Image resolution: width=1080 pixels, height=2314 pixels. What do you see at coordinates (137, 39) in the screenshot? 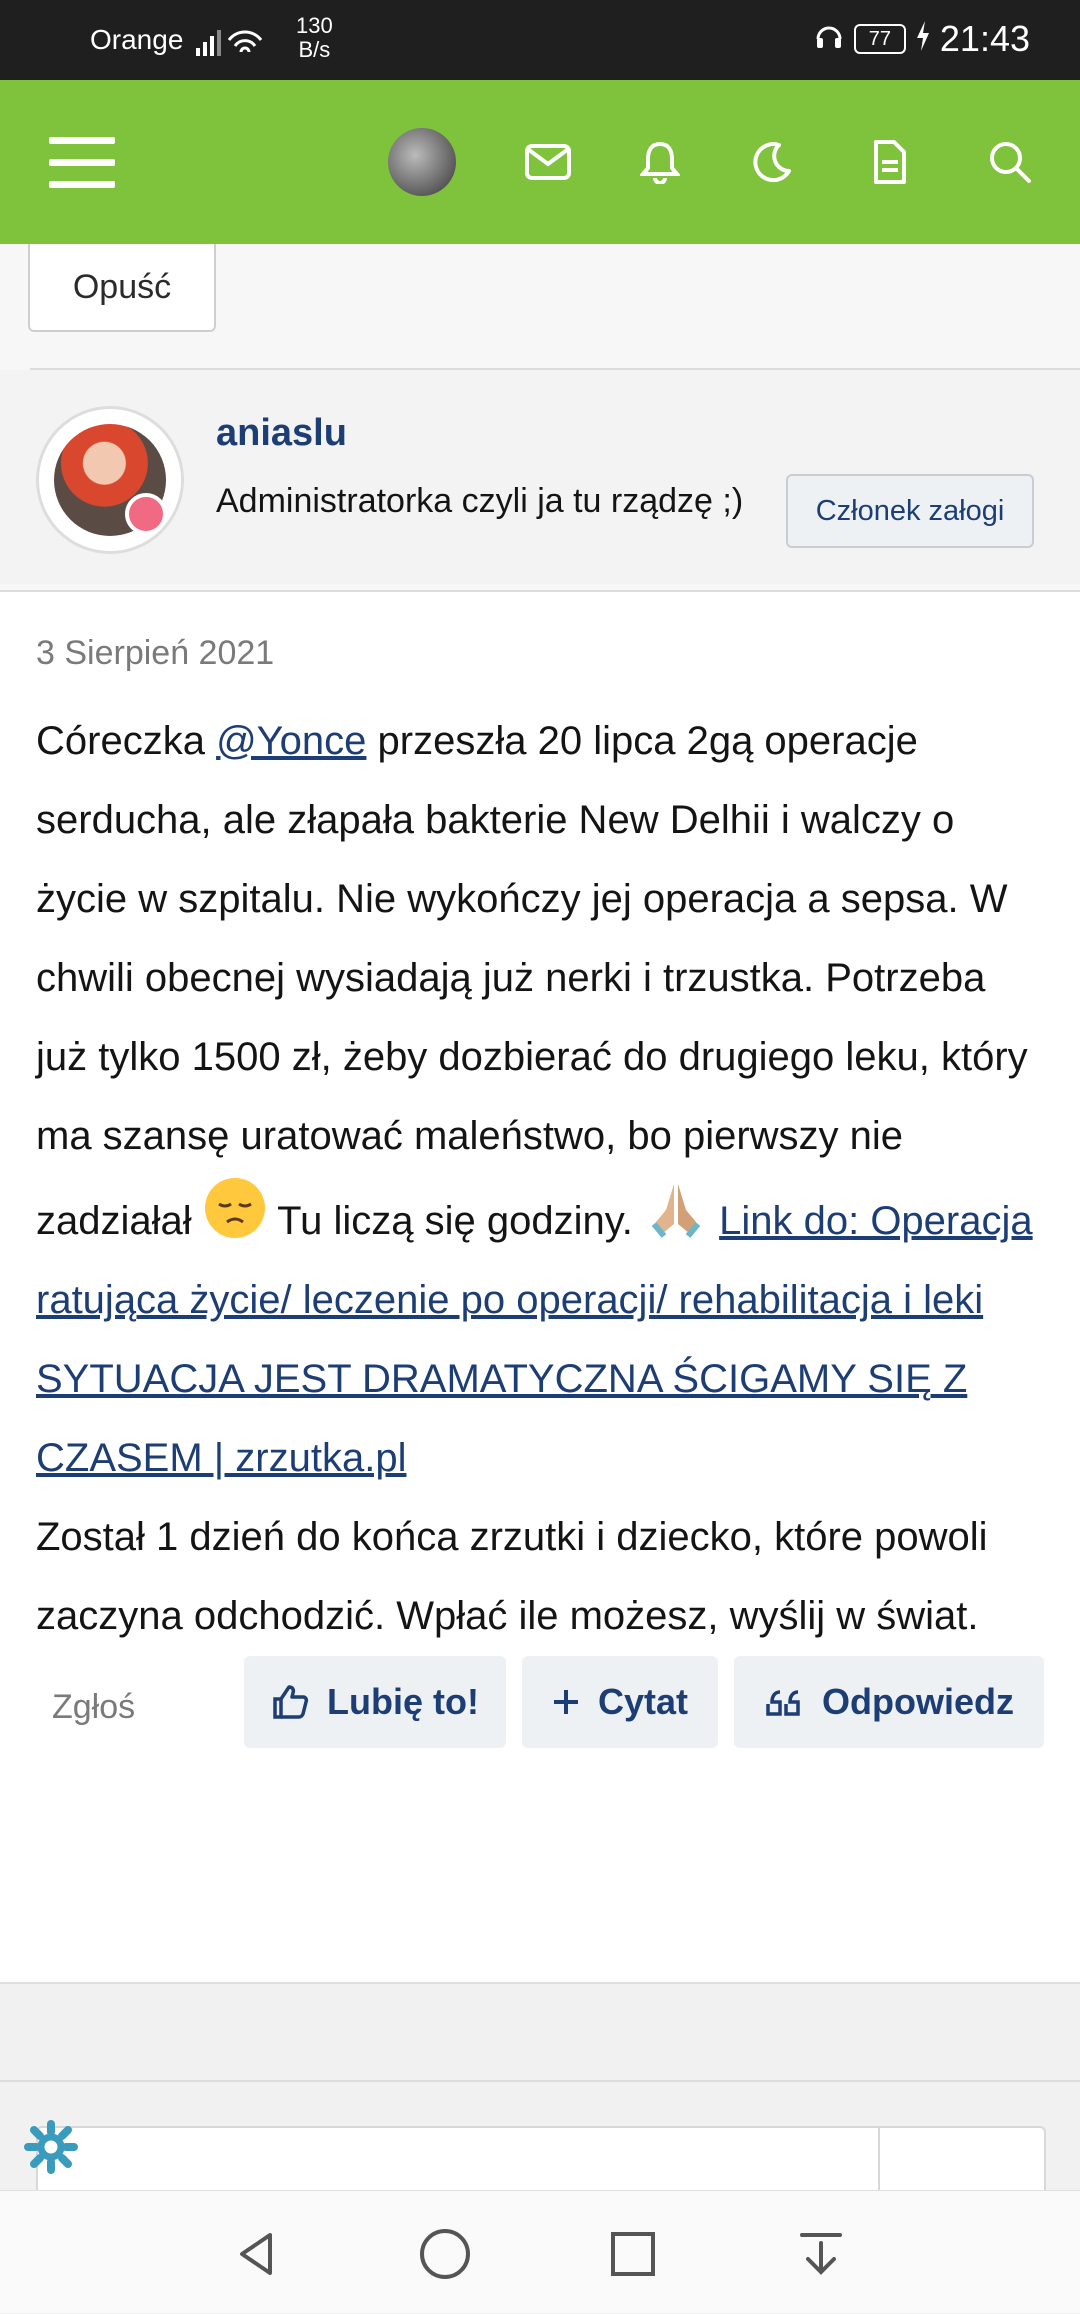
I see `carrier-label: Orange` at bounding box center [137, 39].